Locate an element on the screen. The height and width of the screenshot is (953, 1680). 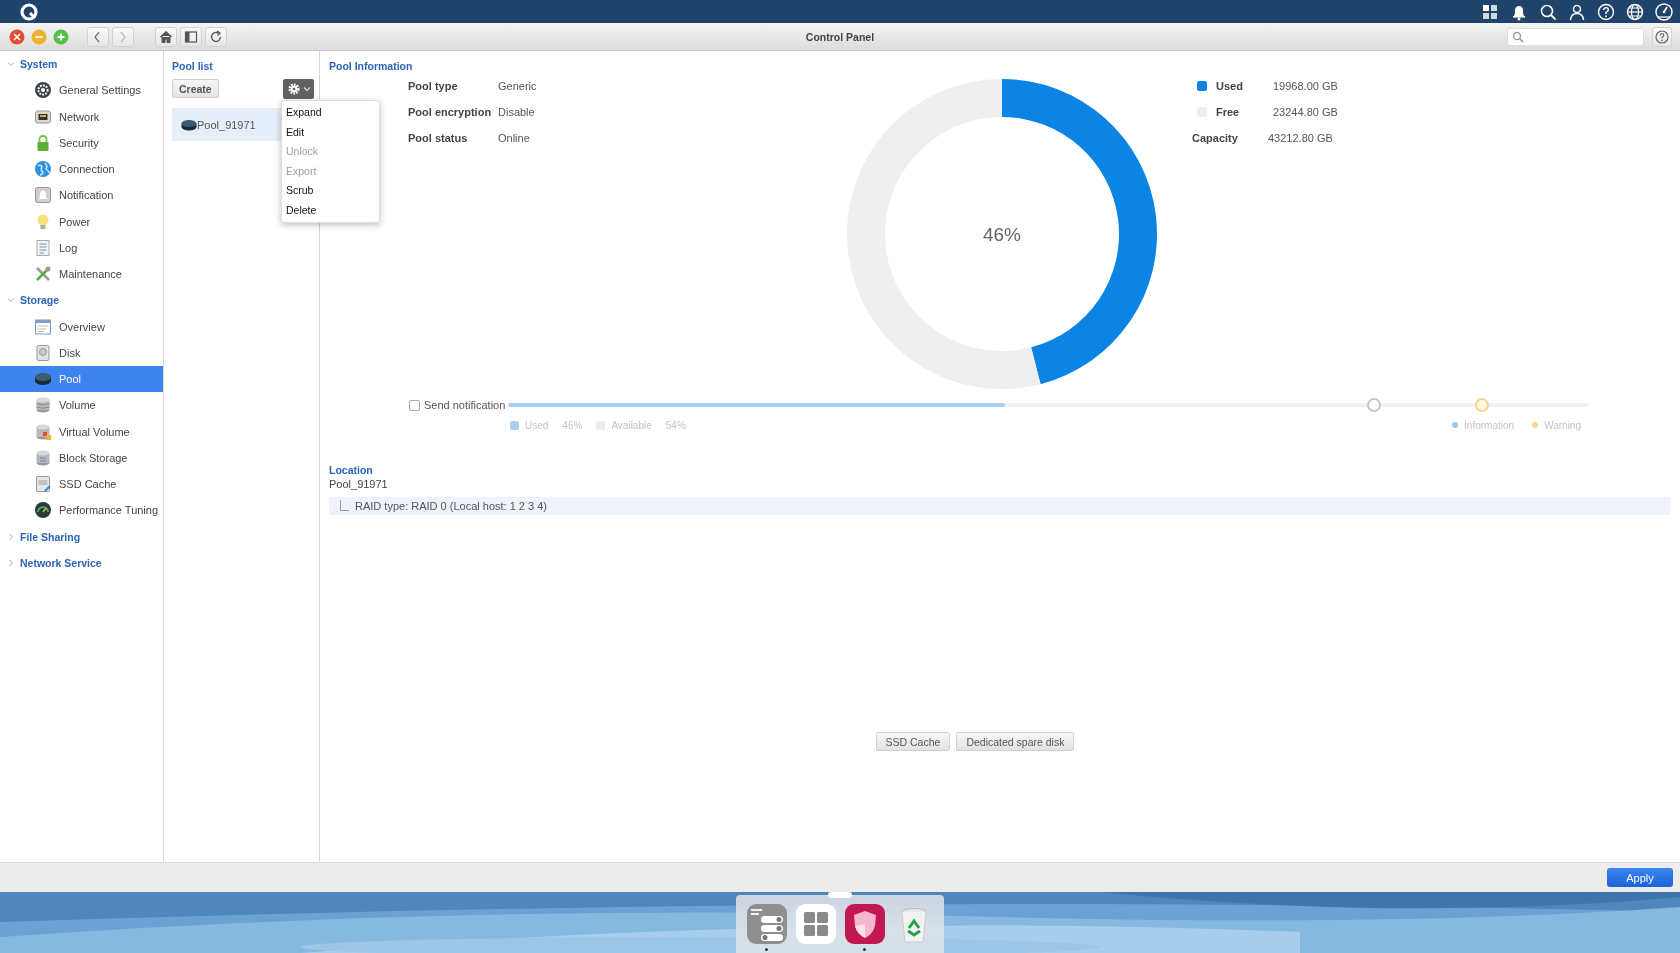
sidebar-item: Pool is located at coordinates (81, 379).